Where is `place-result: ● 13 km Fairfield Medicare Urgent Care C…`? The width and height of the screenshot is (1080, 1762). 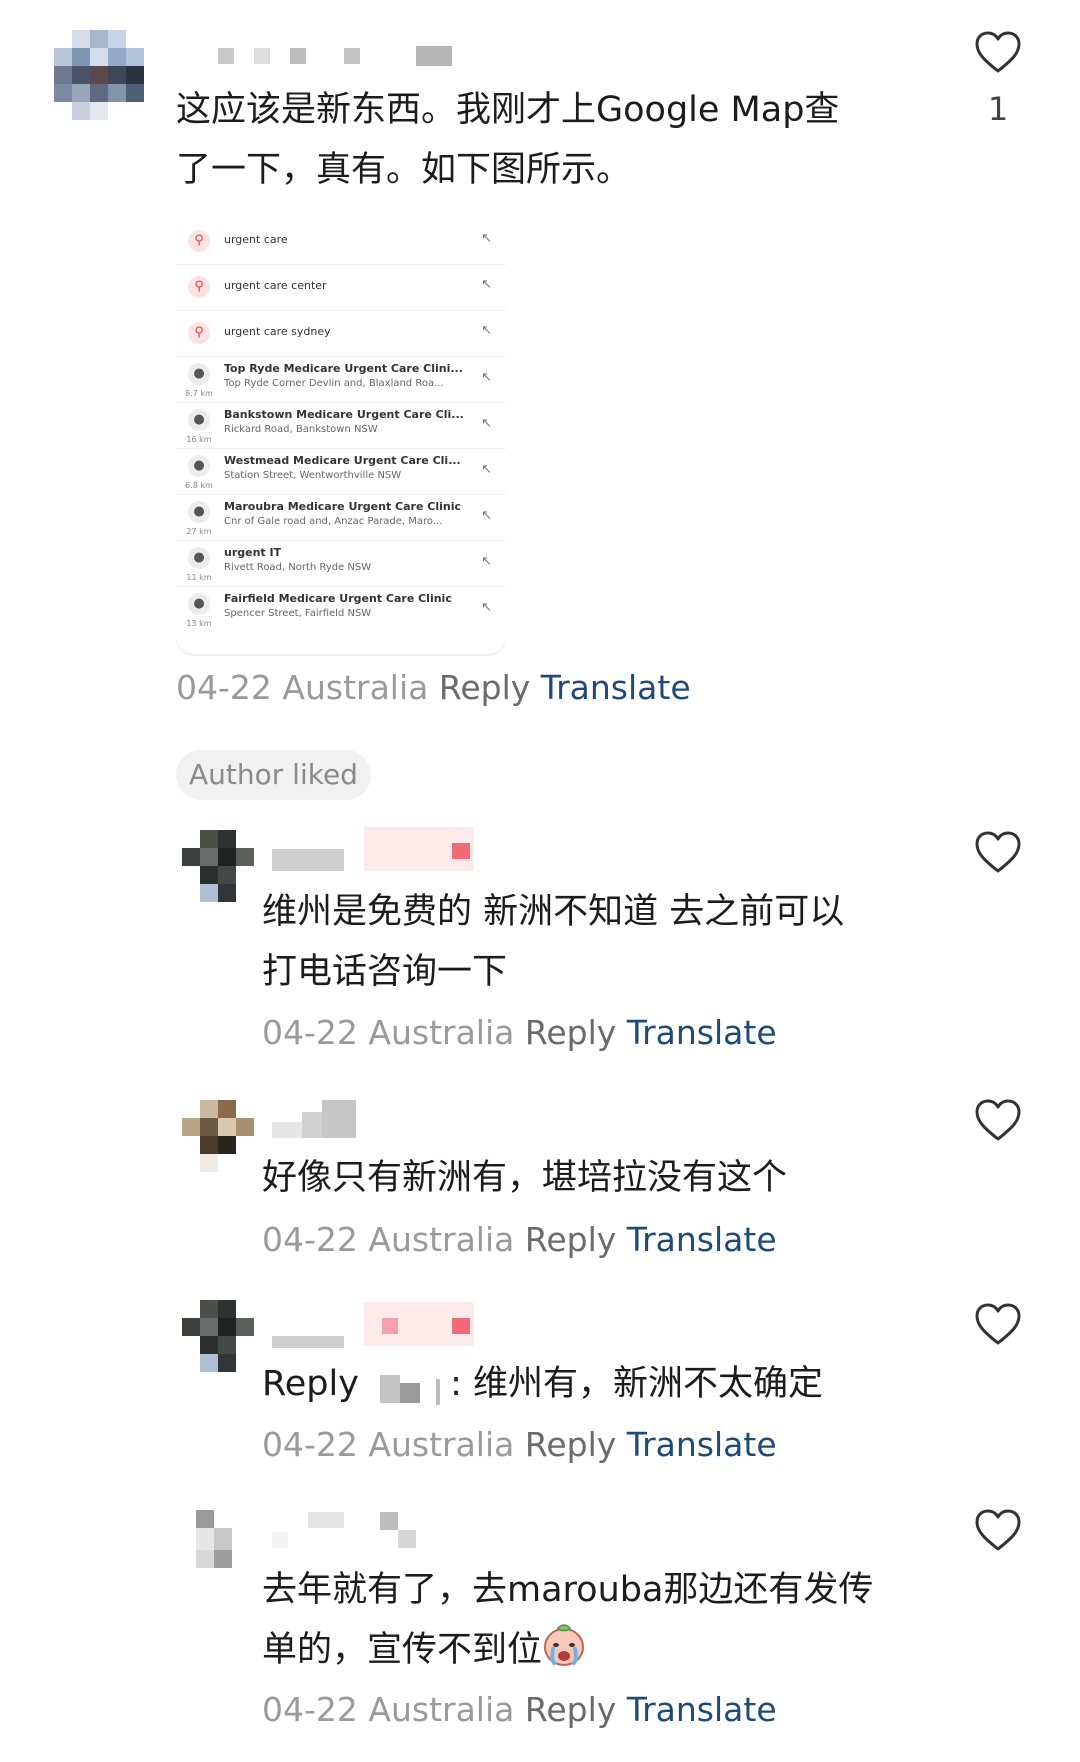 place-result: ● 13 km Fairfield Medicare Urgent Care C… is located at coordinates (341, 609).